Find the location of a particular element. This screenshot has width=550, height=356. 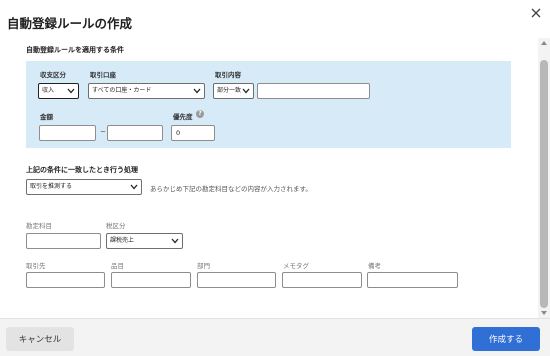

item-input is located at coordinates (151, 280).